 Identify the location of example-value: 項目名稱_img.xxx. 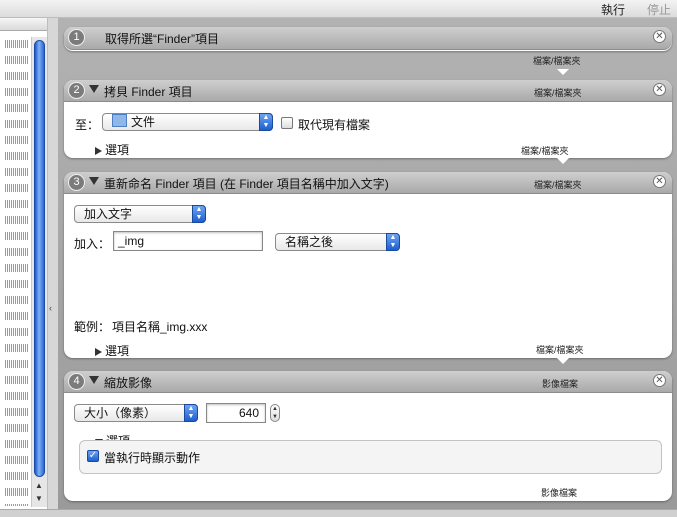
(160, 327).